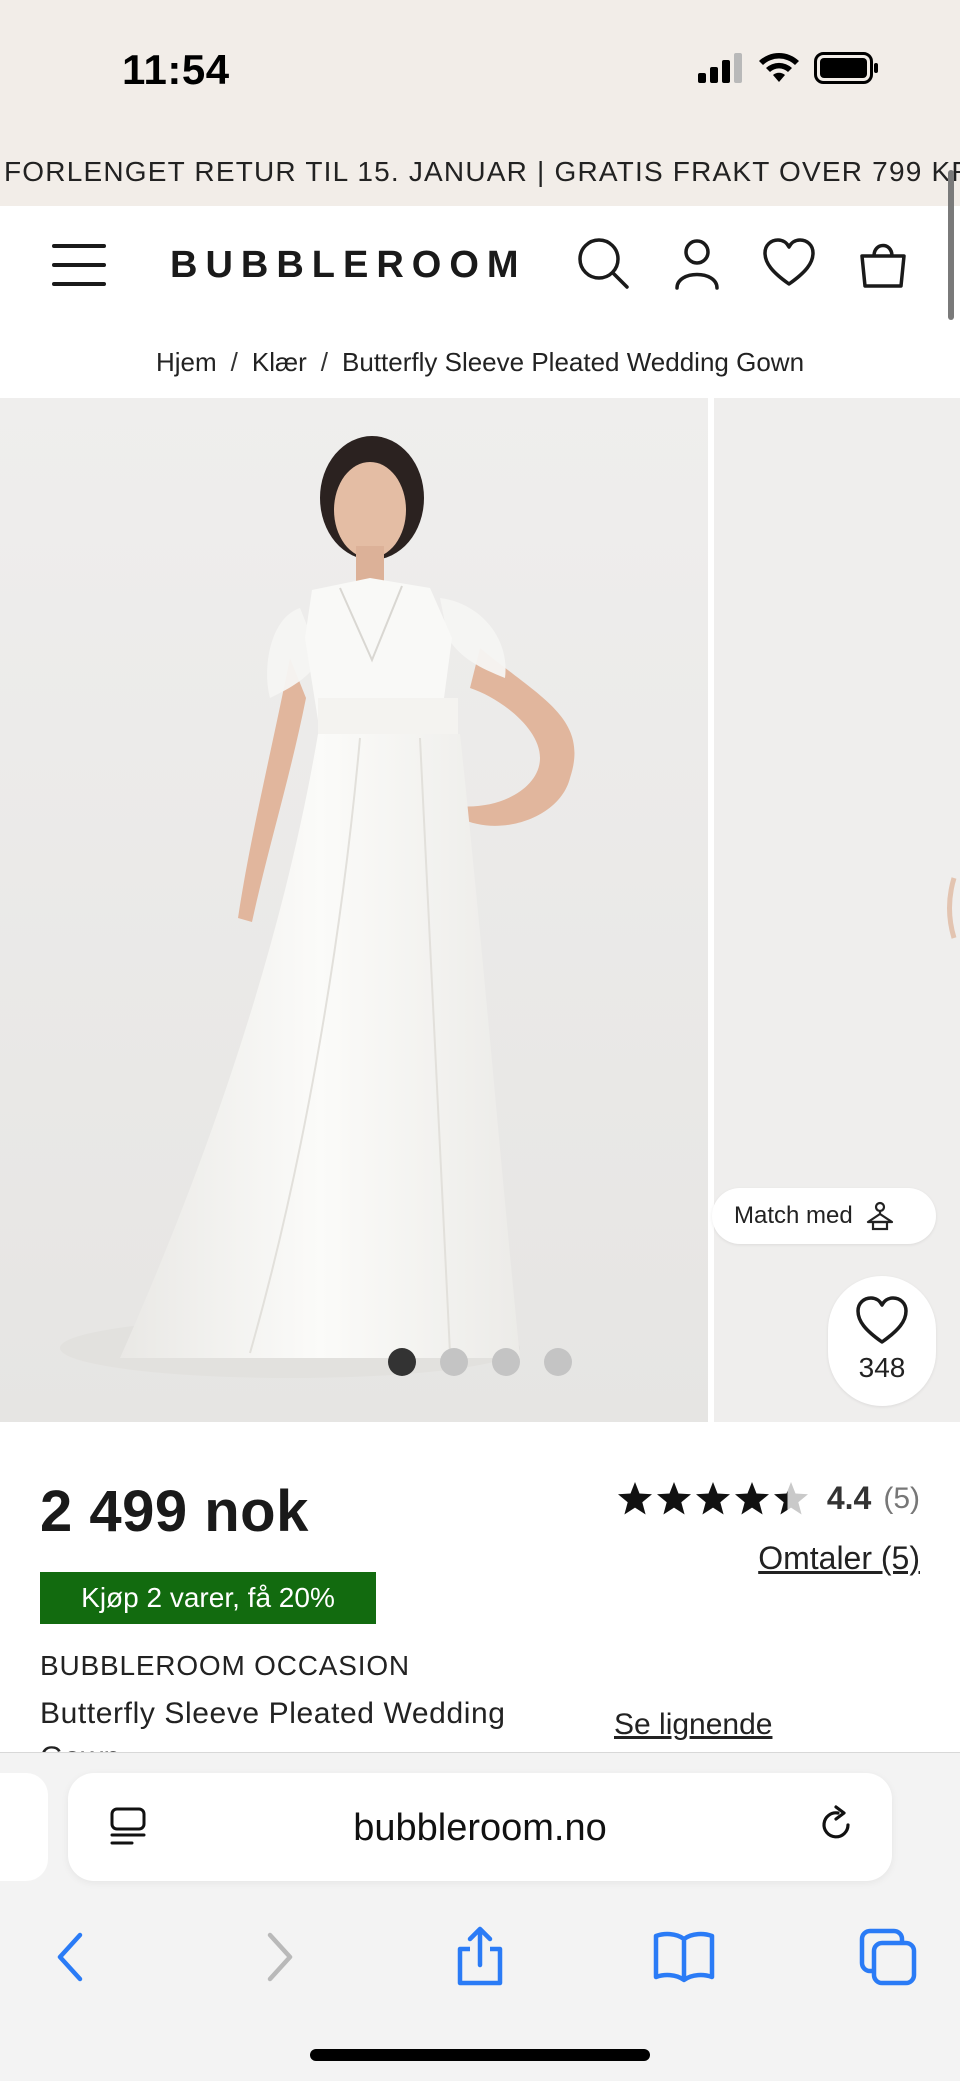  I want to click on address-bar: bubbleroom.no, so click(480, 1827).